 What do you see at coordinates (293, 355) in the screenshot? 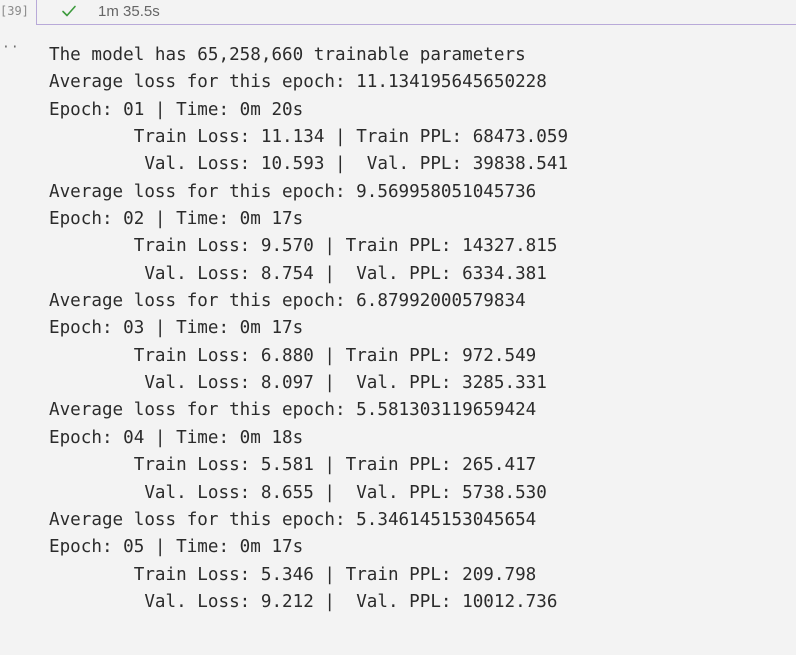
I see `output-line: Train Loss: 6.880 | Train PPL: 972.549` at bounding box center [293, 355].